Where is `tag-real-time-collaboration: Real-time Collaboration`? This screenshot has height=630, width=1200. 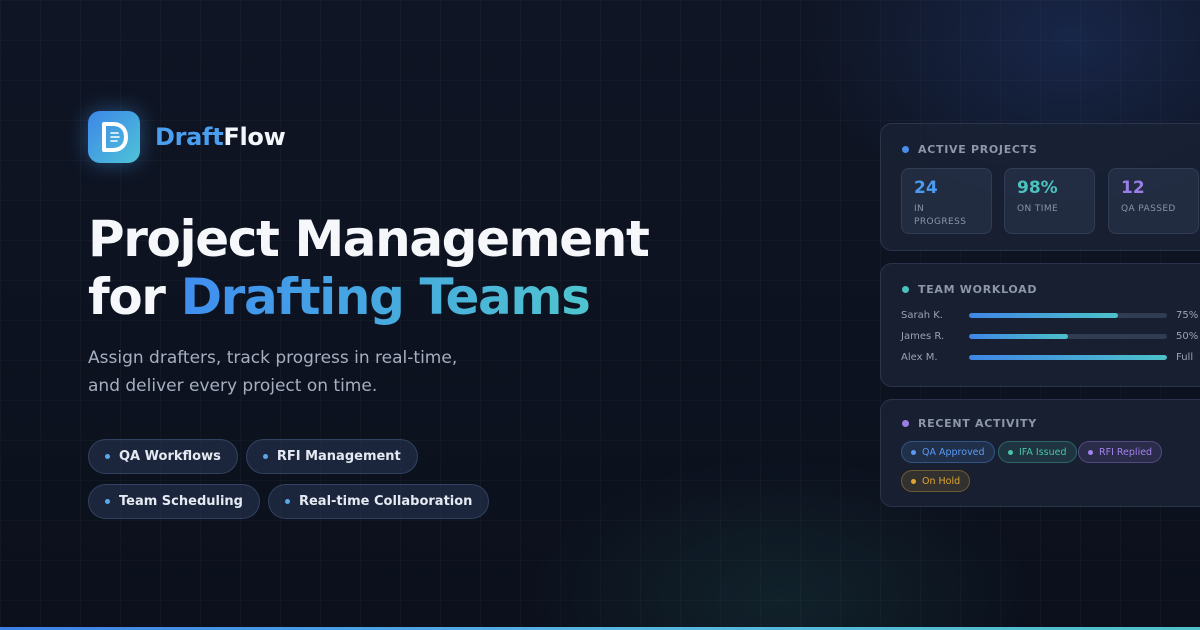 tag-real-time-collaboration: Real-time Collaboration is located at coordinates (378, 501).